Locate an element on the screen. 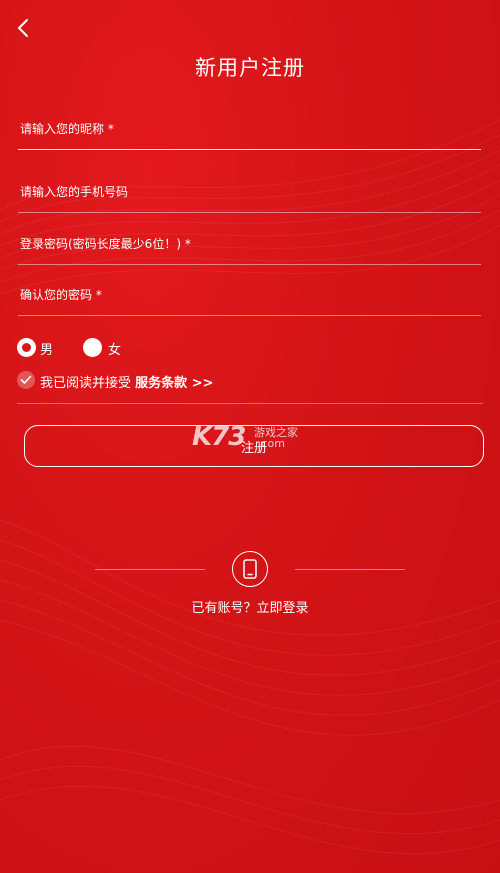 The image size is (500, 873). phone-placeholder: 请输入您的手机号码 is located at coordinates (74, 192).